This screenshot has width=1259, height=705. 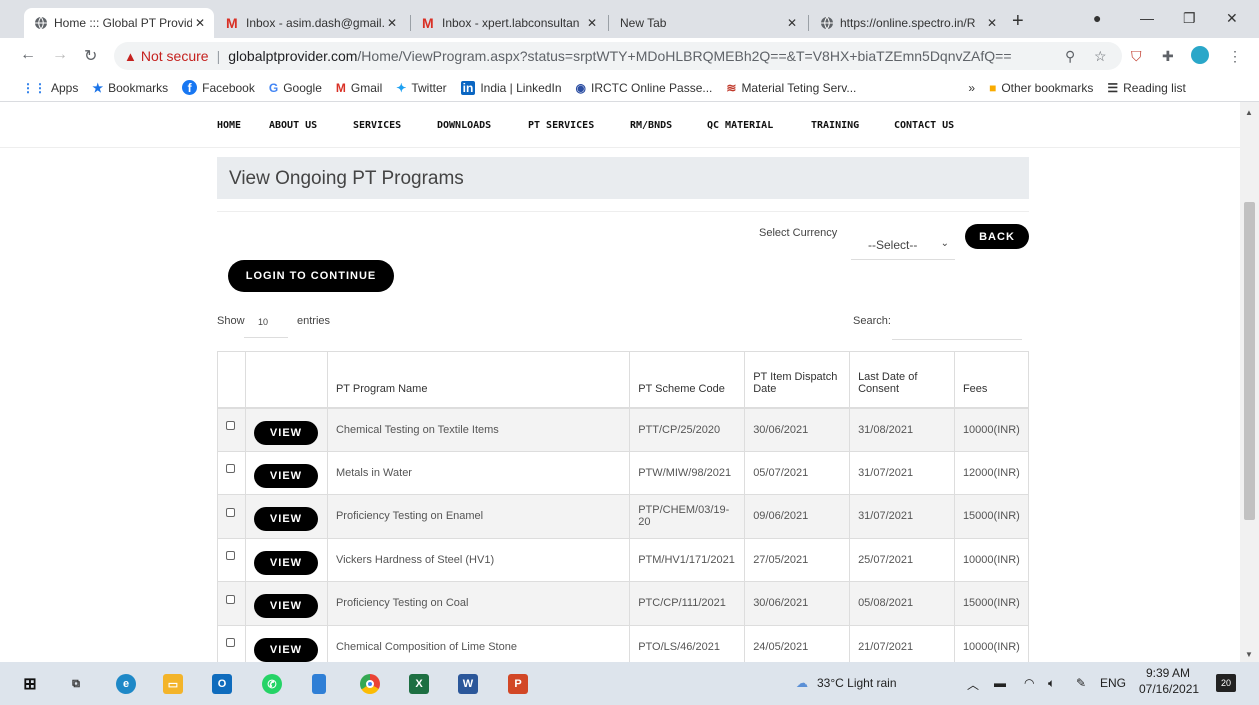 What do you see at coordinates (1018, 21) in the screenshot?
I see `new-tab-plus-icon: +` at bounding box center [1018, 21].